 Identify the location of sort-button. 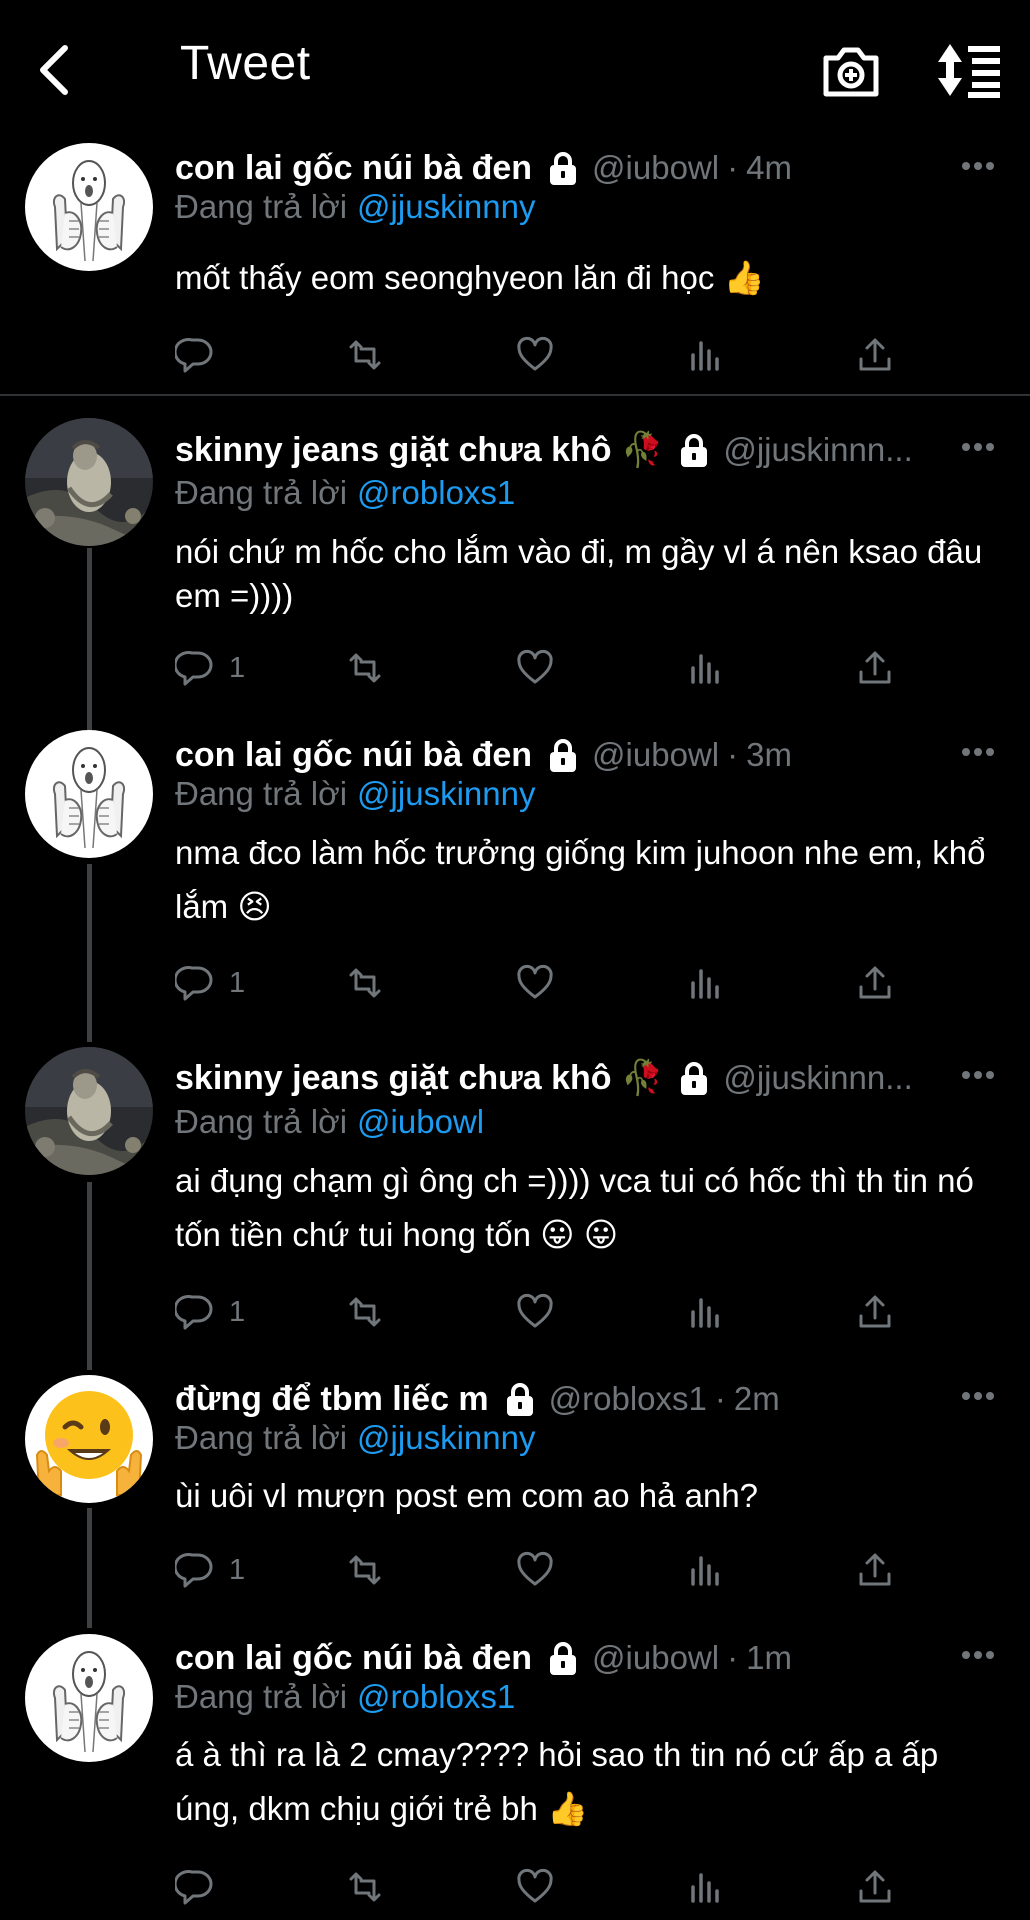
(969, 70).